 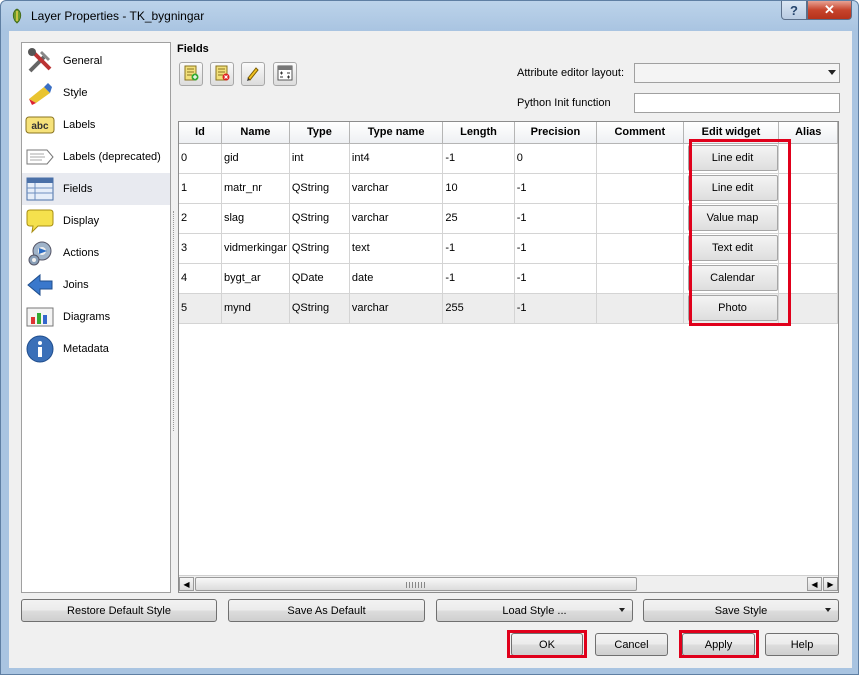 I want to click on help-button: Help, so click(x=802, y=644).